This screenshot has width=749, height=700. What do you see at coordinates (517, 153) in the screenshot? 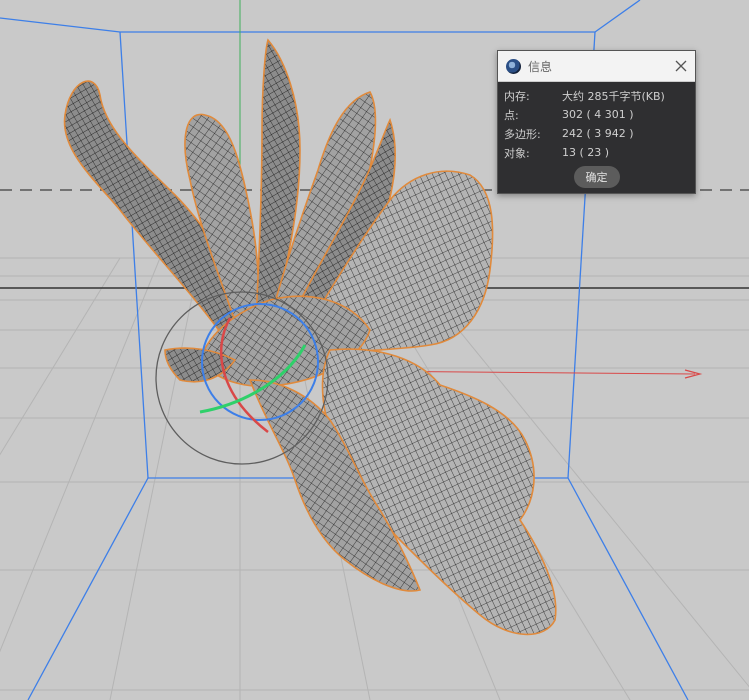
I see `info-label: 对象:` at bounding box center [517, 153].